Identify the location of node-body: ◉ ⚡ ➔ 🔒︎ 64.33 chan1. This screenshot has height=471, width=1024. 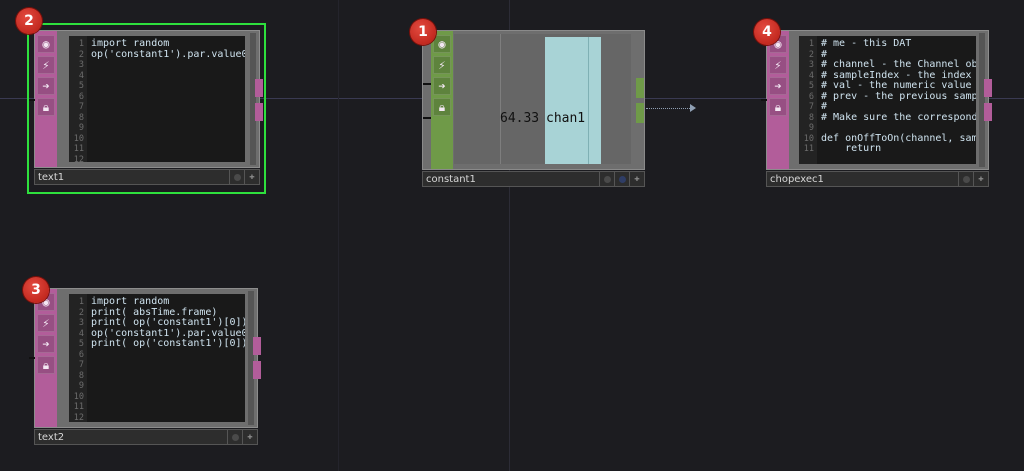
(533, 100).